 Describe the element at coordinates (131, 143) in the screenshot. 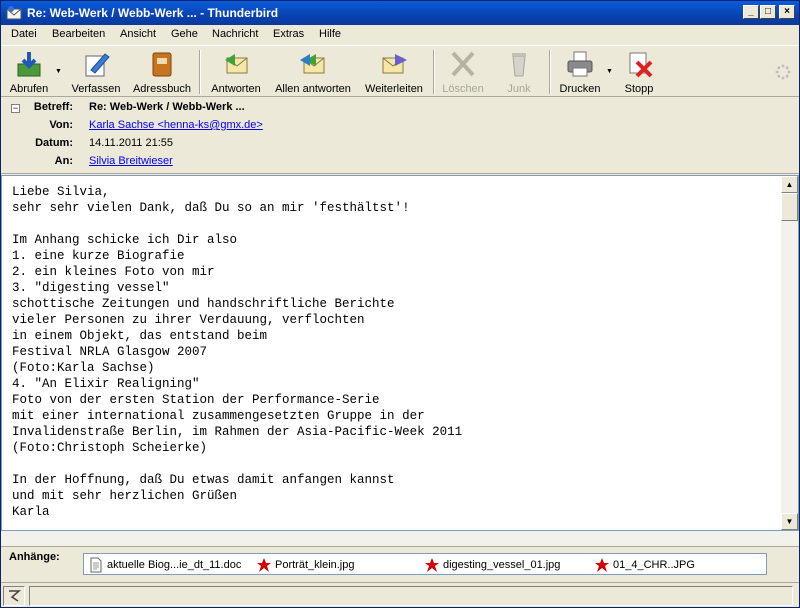

I see `header-date: 14.11.2011 21:55` at that location.